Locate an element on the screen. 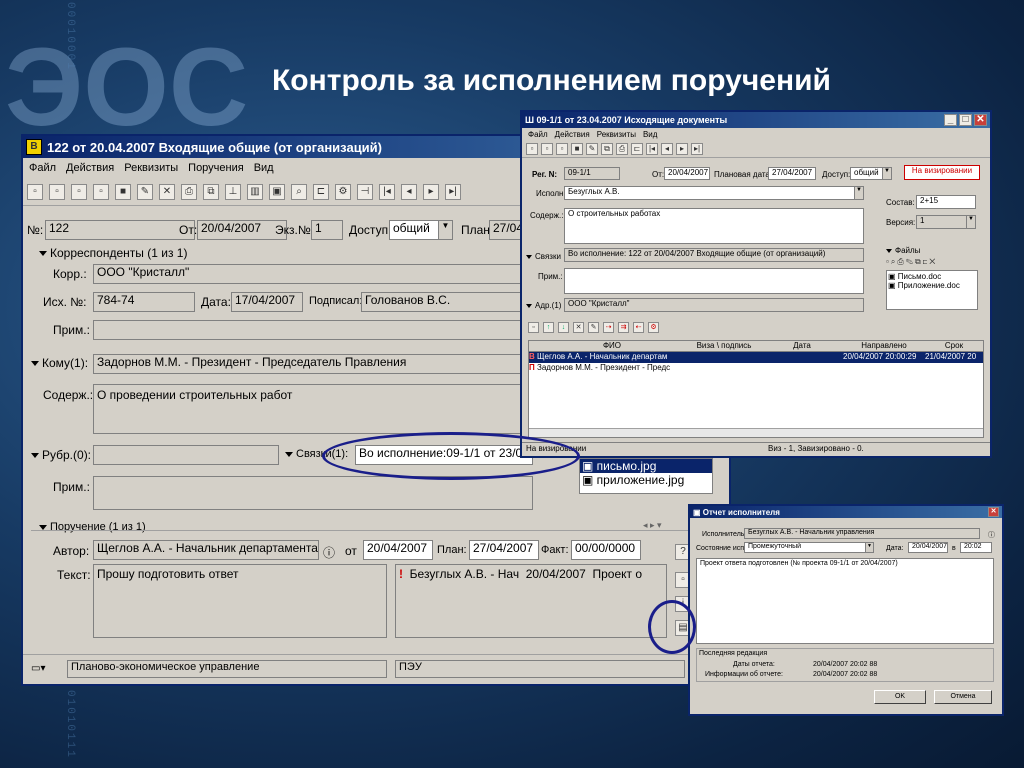  col-fio: ФИО is located at coordinates (612, 346).